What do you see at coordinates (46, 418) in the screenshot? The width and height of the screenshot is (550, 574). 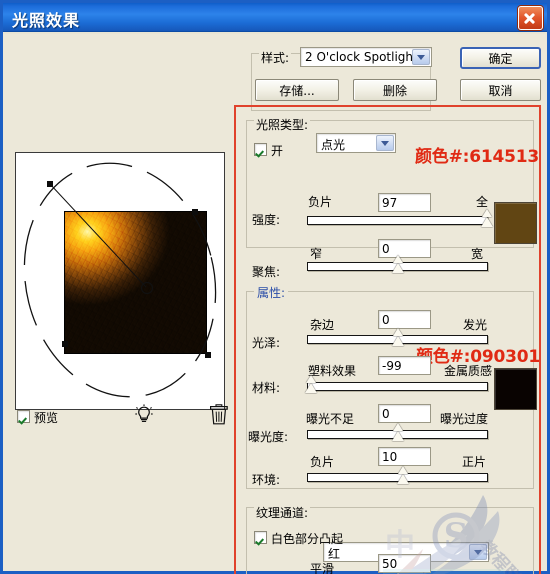 I see `preview-checkbox-label: 预览` at bounding box center [46, 418].